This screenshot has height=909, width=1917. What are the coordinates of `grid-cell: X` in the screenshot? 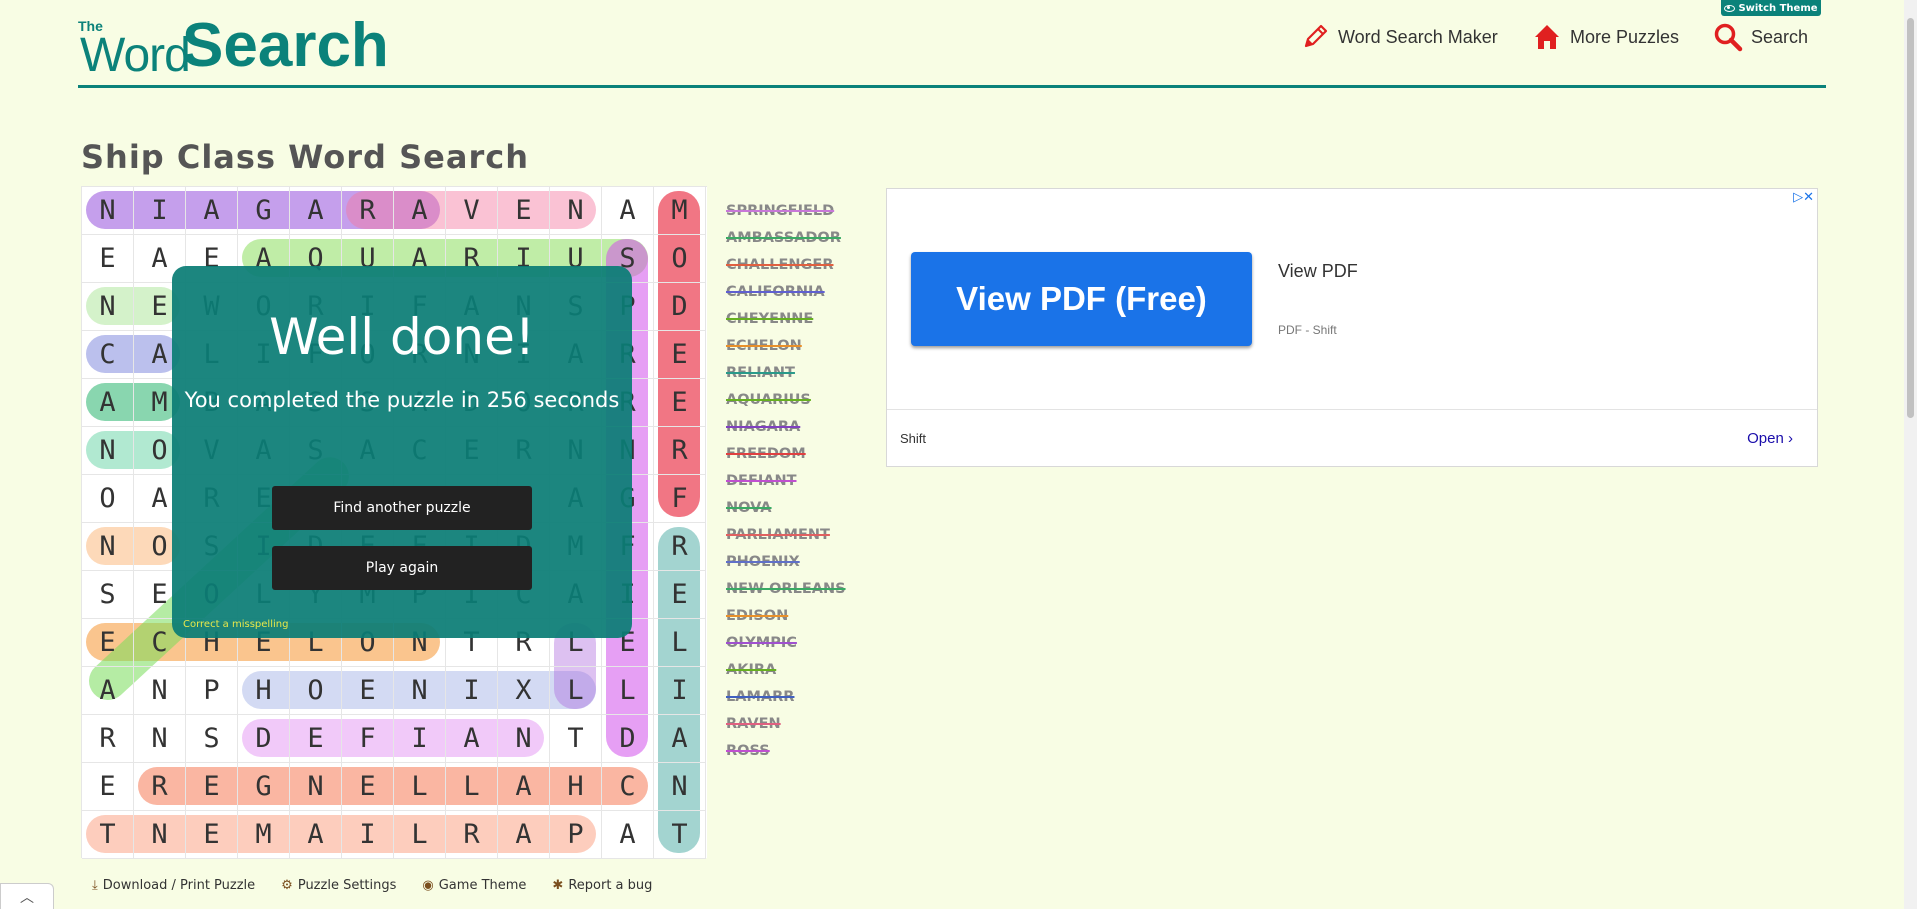 It's located at (524, 691).